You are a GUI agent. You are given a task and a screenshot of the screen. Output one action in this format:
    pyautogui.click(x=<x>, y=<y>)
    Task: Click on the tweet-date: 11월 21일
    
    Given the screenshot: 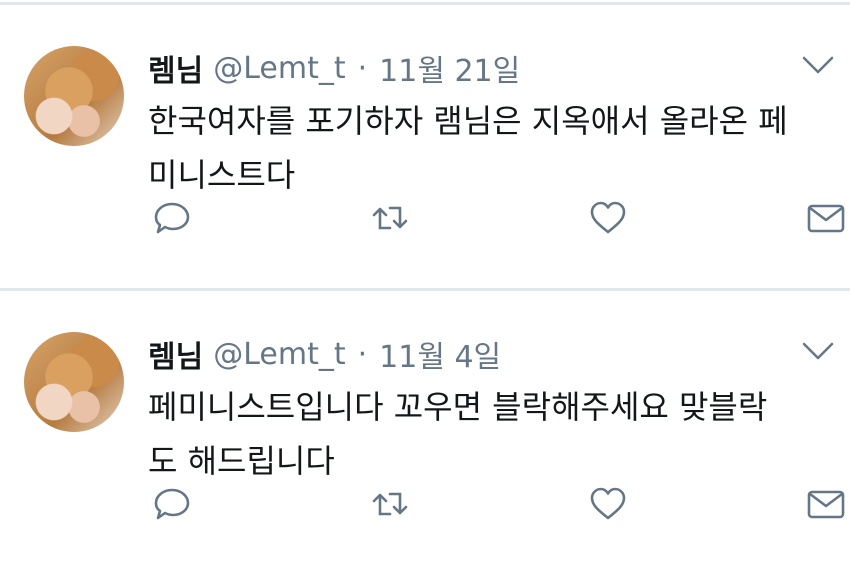 What is the action you would take?
    pyautogui.click(x=449, y=68)
    